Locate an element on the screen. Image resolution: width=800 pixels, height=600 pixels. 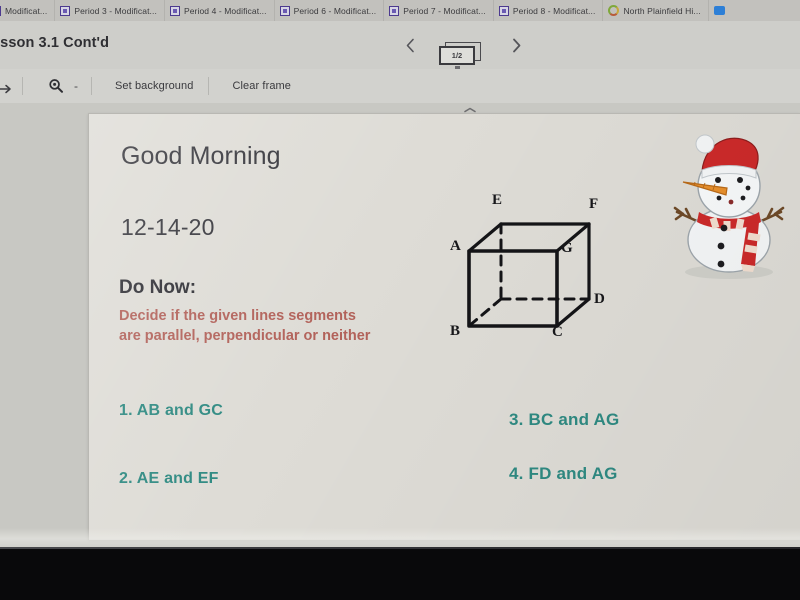
magnifier-icon is located at coordinates (56, 86).